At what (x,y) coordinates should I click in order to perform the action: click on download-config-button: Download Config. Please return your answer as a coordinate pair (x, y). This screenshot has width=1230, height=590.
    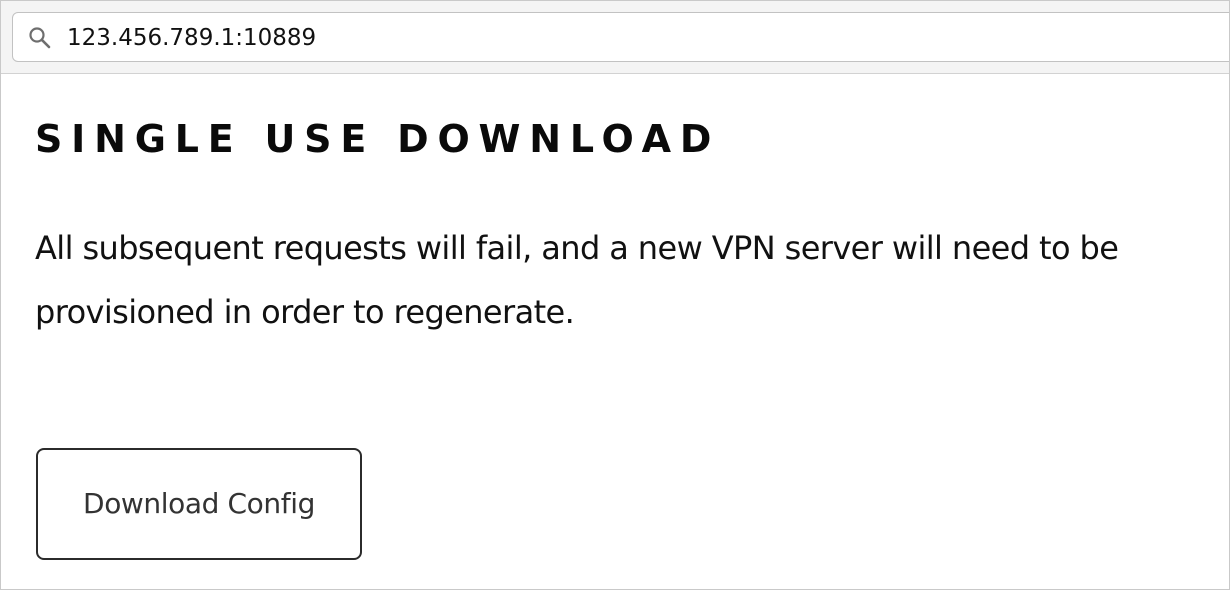
    Looking at the image, I should click on (199, 504).